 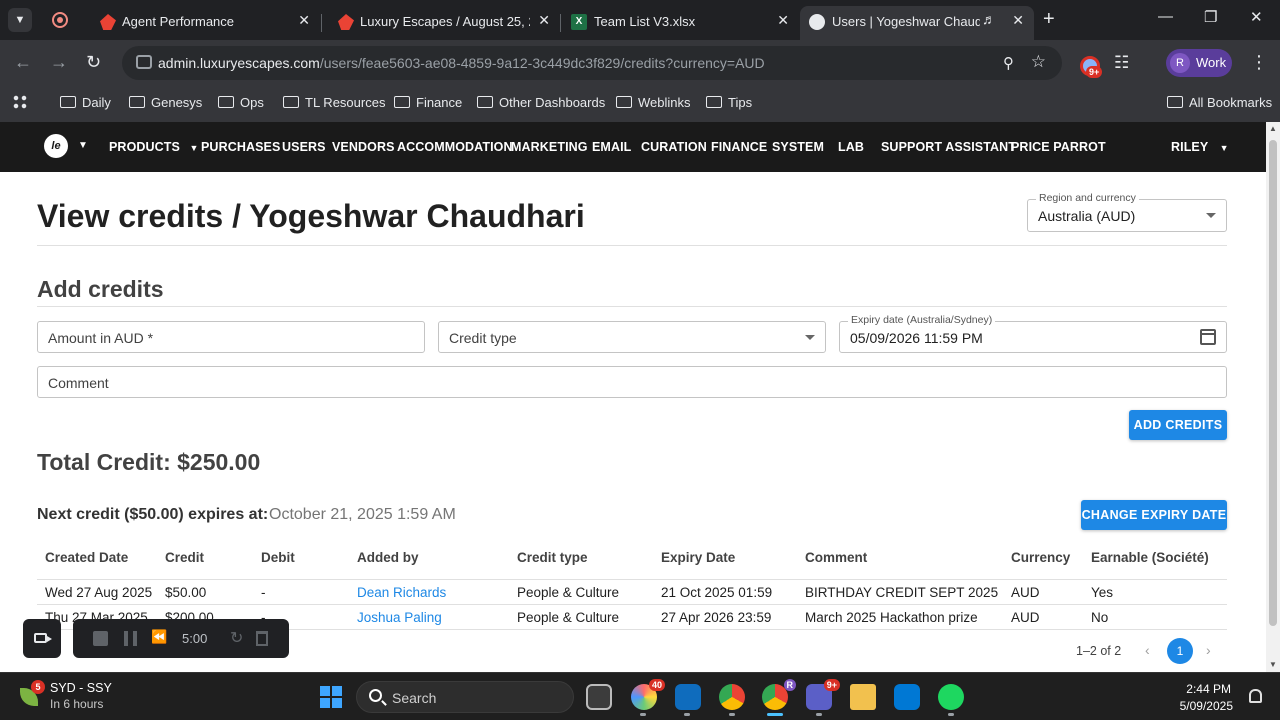 I want to click on chevron-down-icon: ▼, so click(x=83, y=145).